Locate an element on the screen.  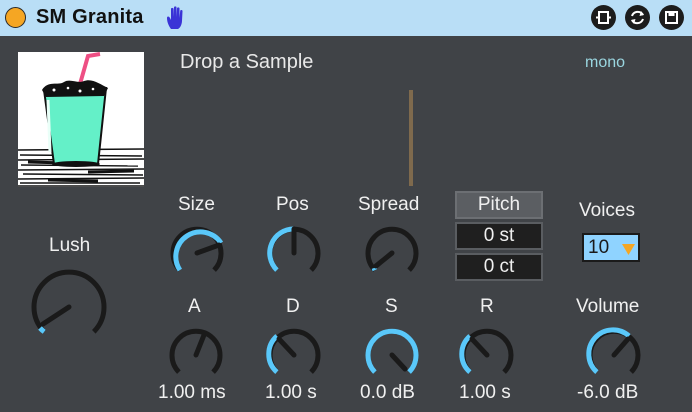
device-power-button is located at coordinates (15, 17).